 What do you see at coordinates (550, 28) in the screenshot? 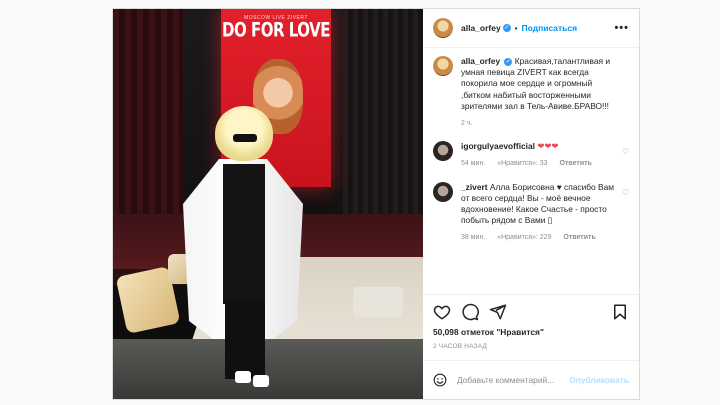
I see `follow-button: Подписаться` at bounding box center [550, 28].